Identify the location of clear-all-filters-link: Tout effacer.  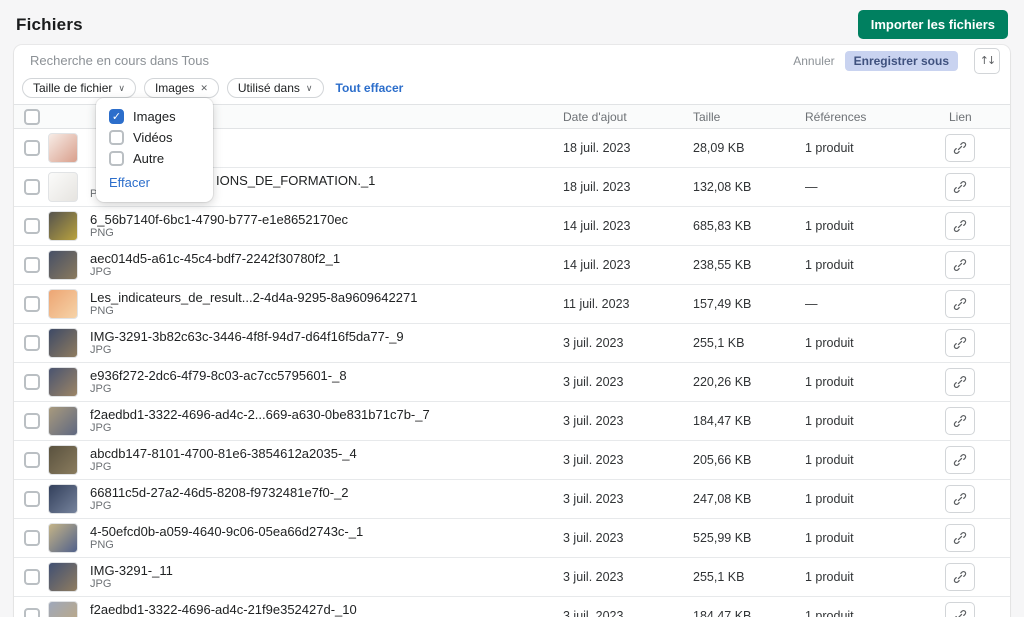
(370, 88).